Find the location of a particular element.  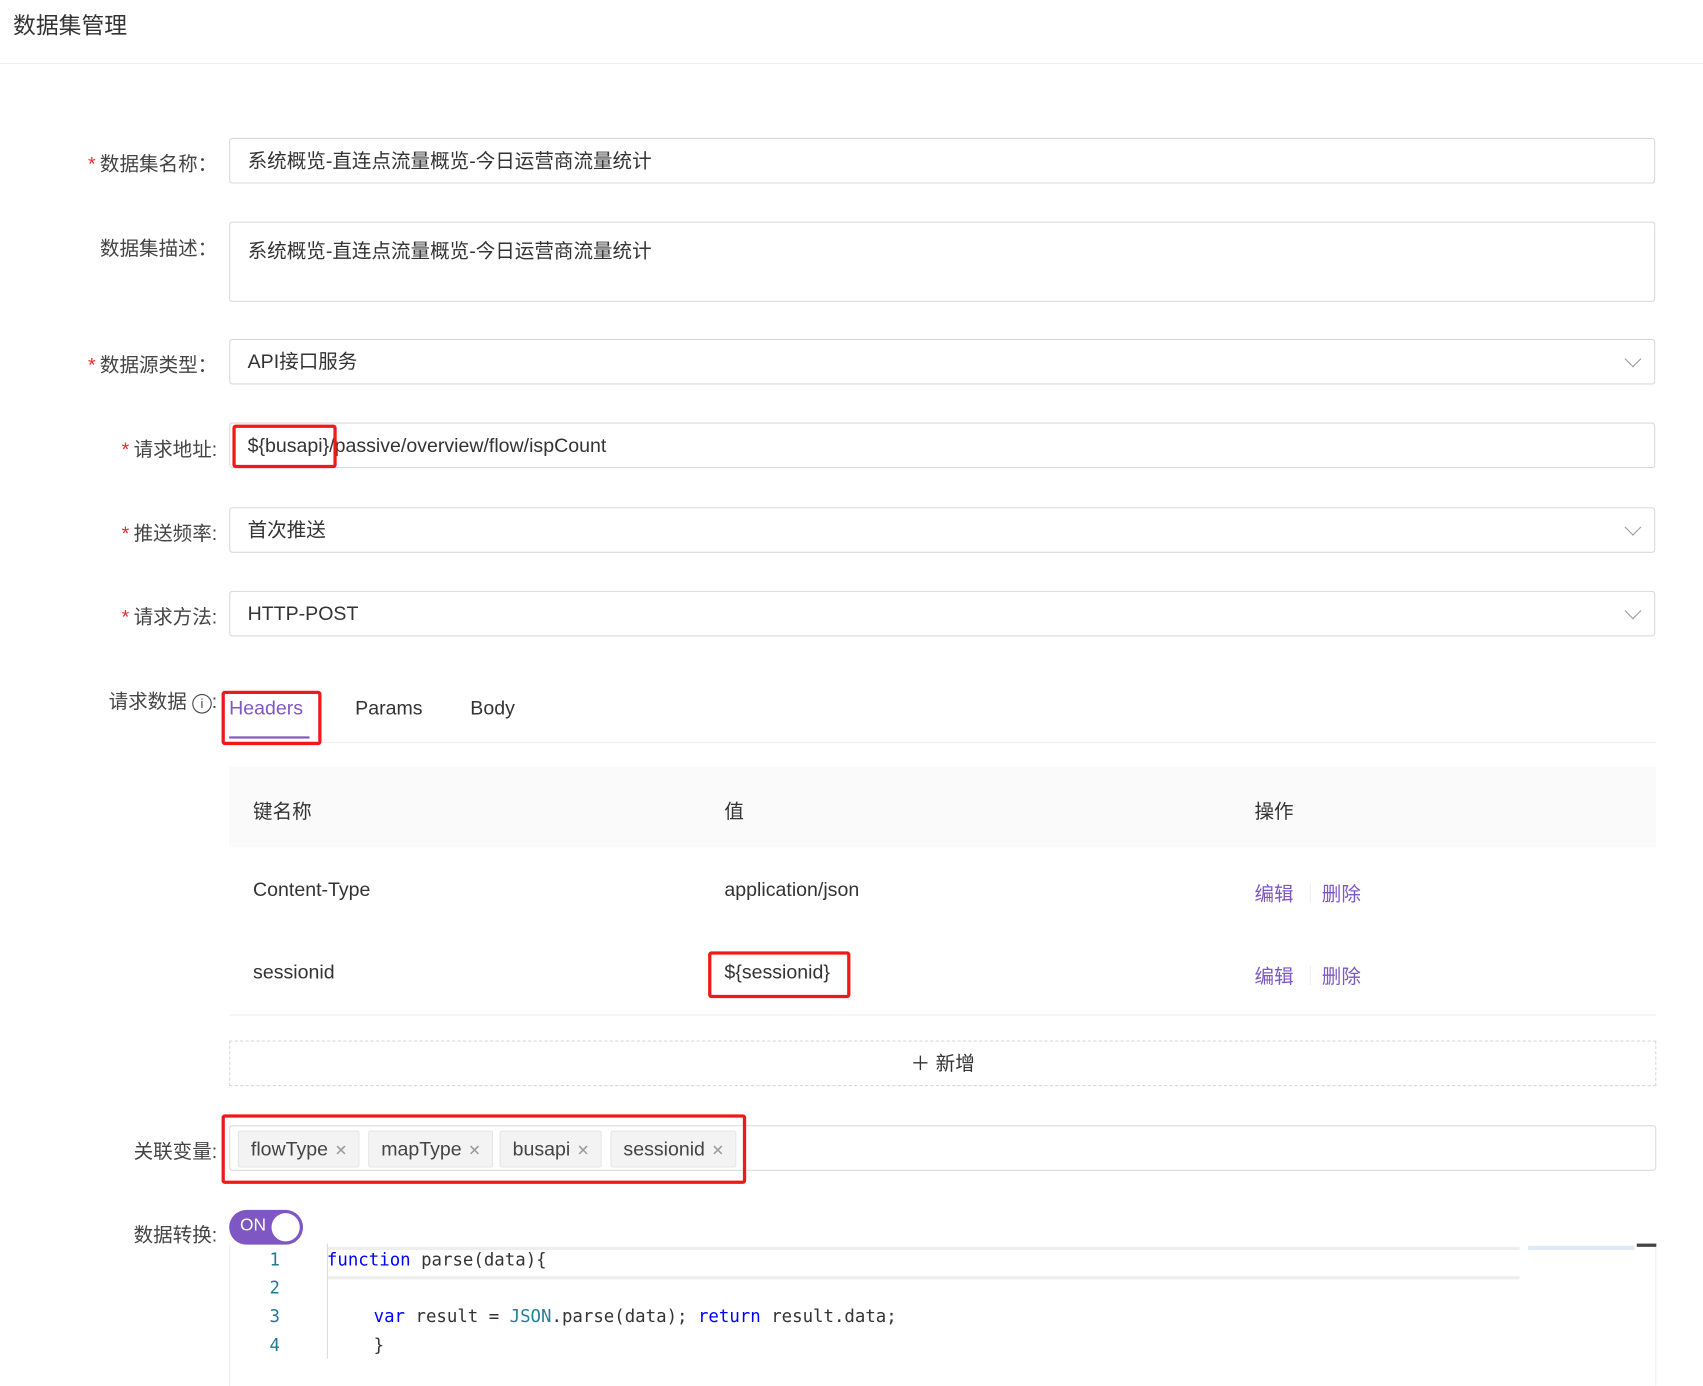

method-label: * 请求方法: is located at coordinates (169, 617).